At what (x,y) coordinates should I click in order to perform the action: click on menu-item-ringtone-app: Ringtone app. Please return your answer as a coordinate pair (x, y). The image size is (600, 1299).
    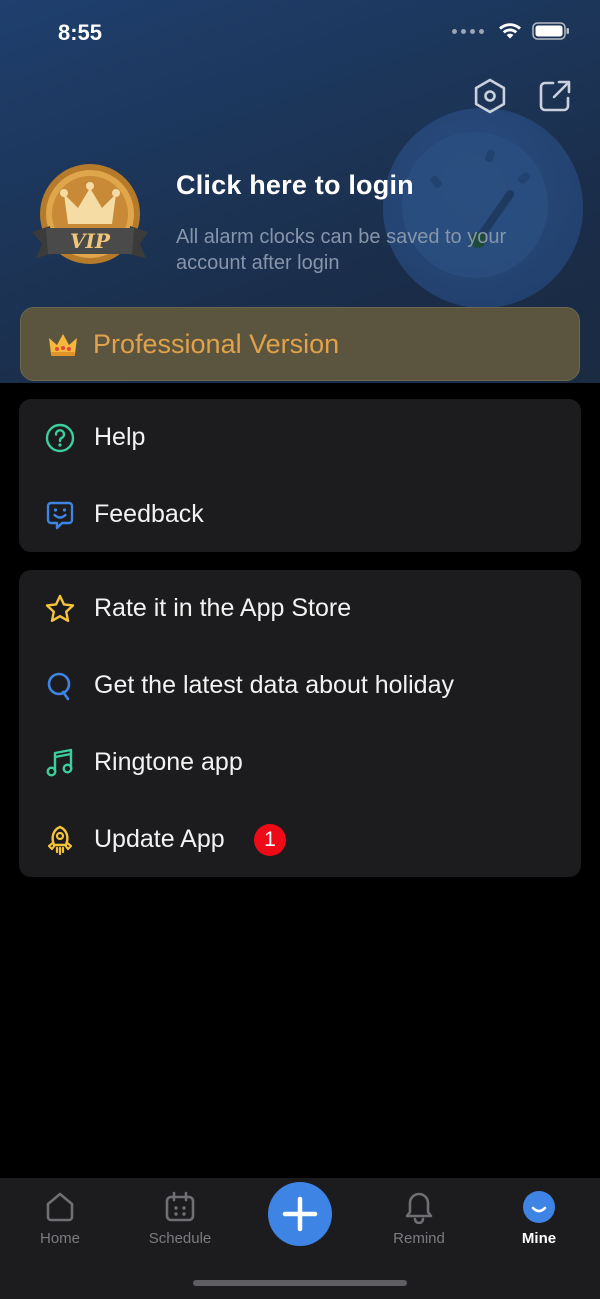
    Looking at the image, I should click on (300, 762).